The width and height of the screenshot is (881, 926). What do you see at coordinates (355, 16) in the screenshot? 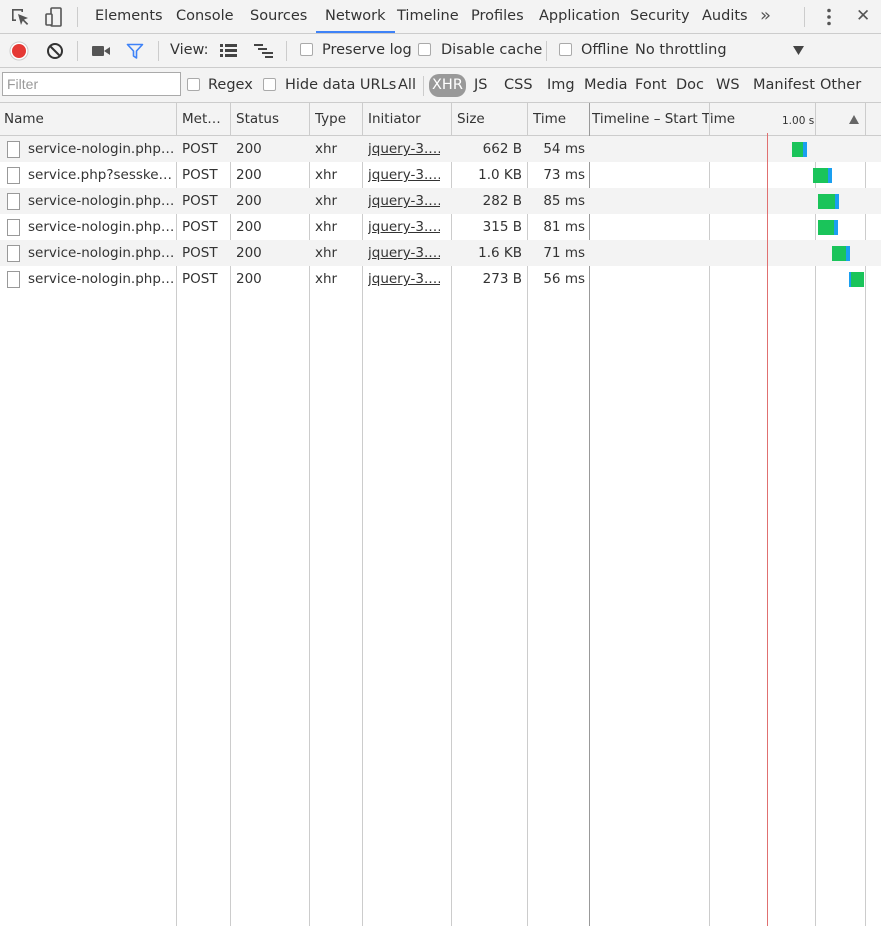
I see `tab-network: Network` at bounding box center [355, 16].